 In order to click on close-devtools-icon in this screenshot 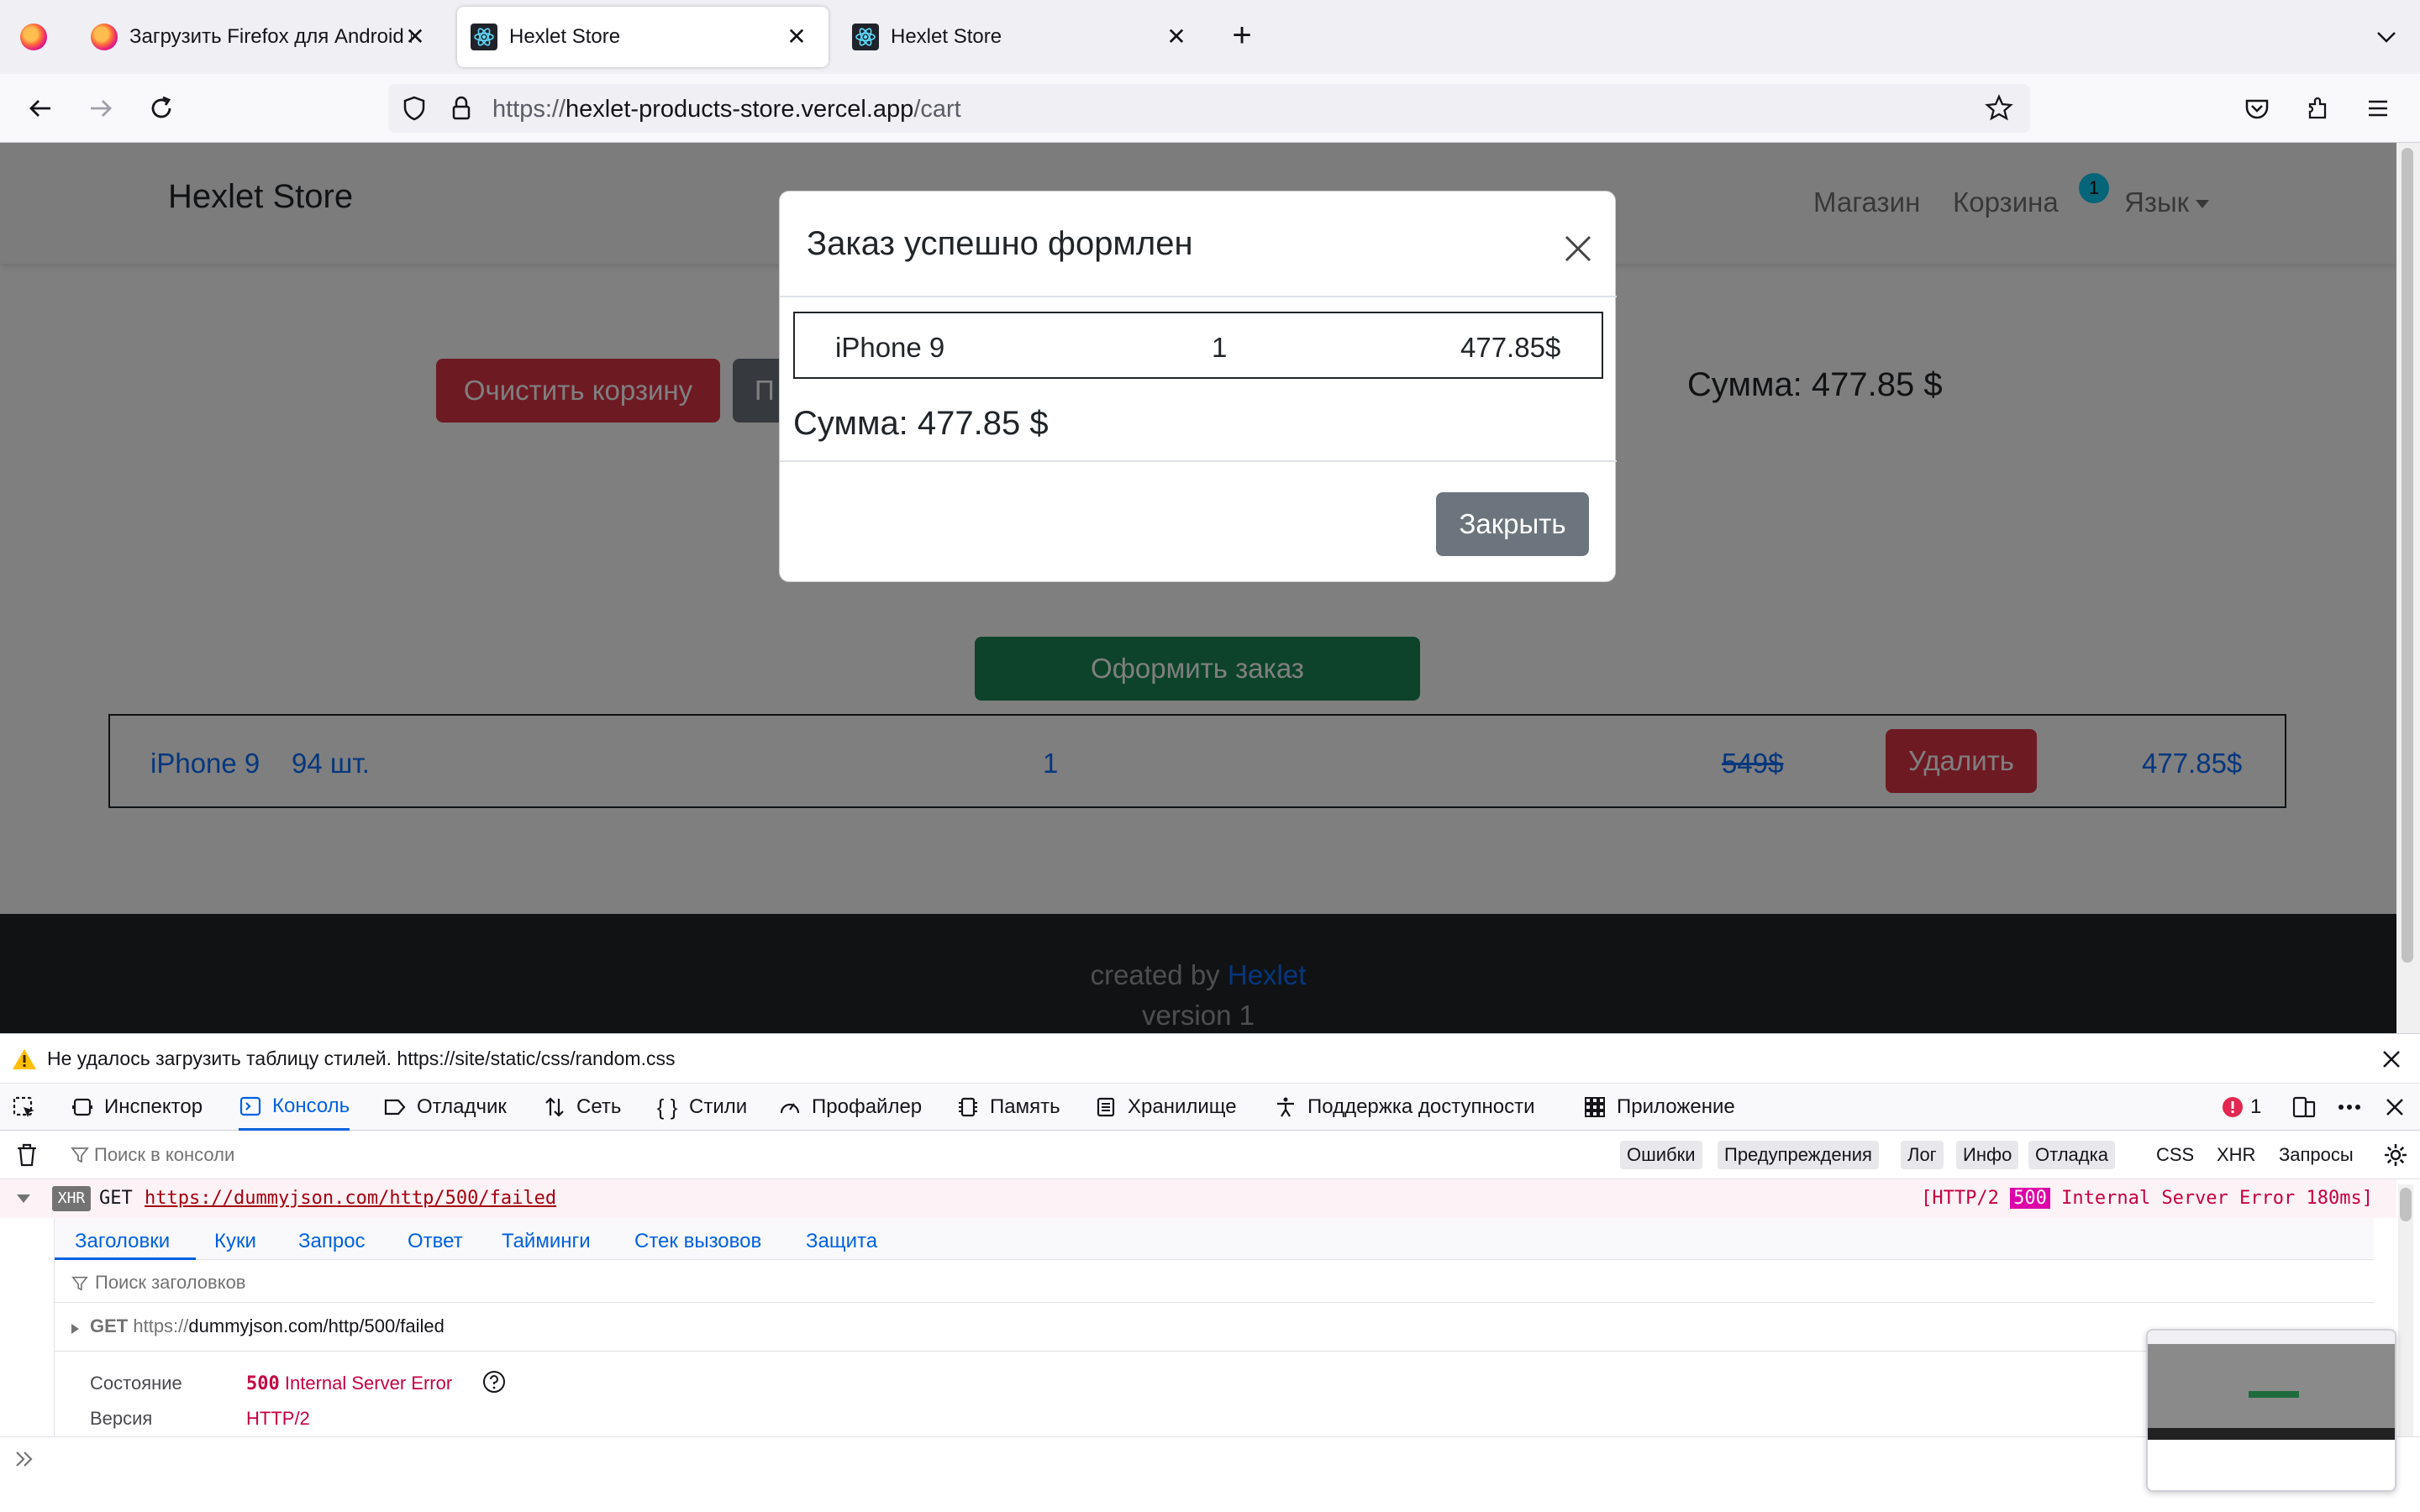, I will do `click(2394, 1107)`.